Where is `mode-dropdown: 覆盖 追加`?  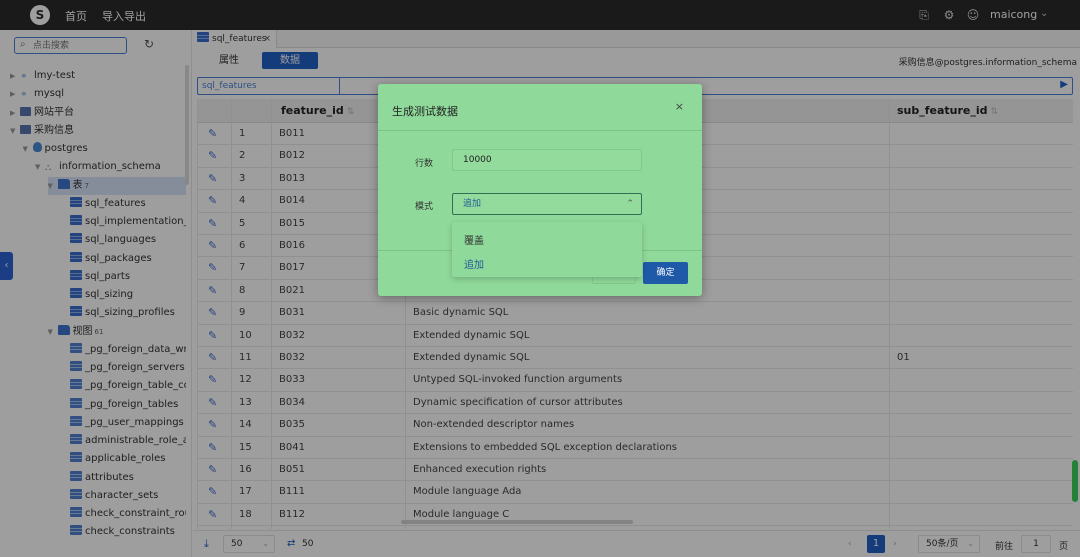 mode-dropdown: 覆盖 追加 is located at coordinates (547, 249).